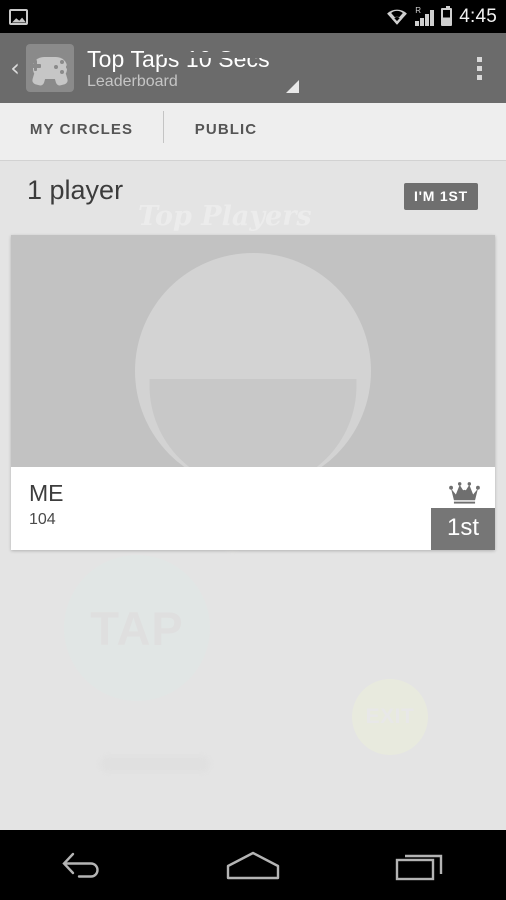 The width and height of the screenshot is (506, 900). I want to click on tab-selection-indicator, so click(226, 55).